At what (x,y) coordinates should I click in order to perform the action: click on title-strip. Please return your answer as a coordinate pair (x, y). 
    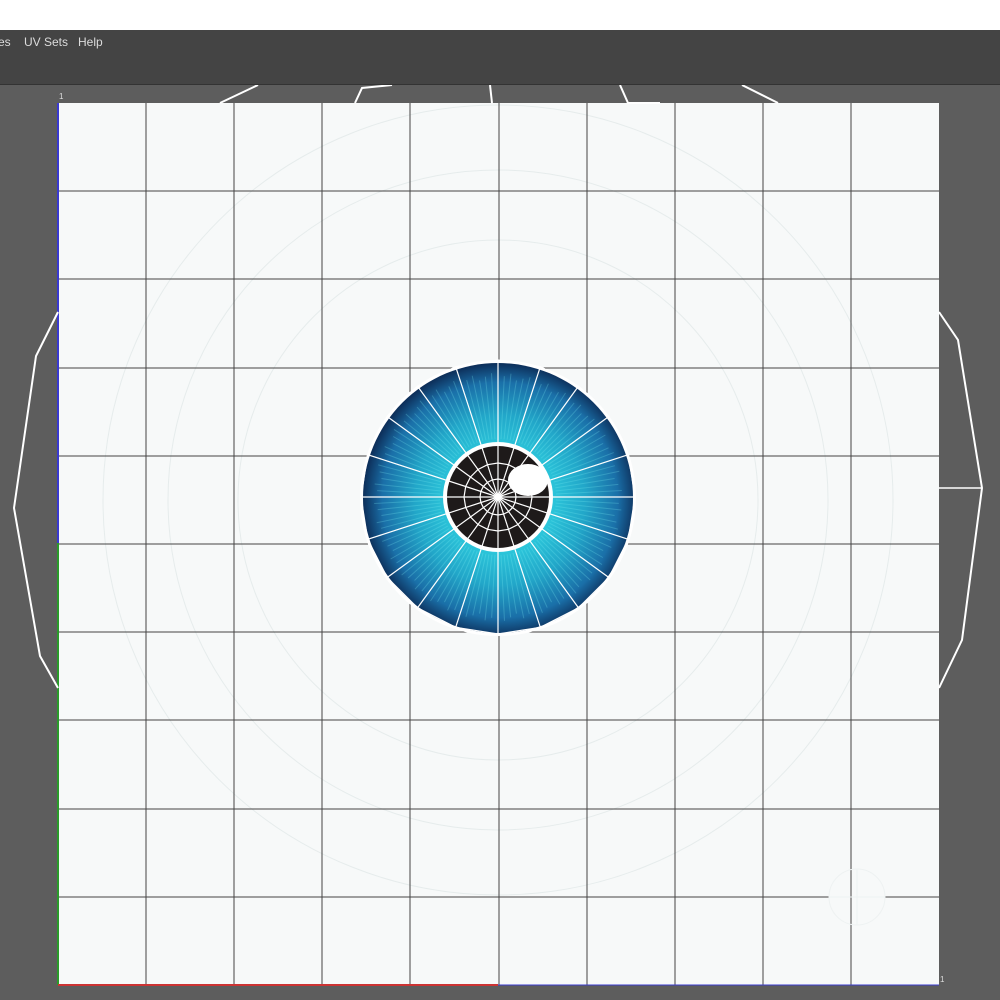
    Looking at the image, I should click on (500, 15).